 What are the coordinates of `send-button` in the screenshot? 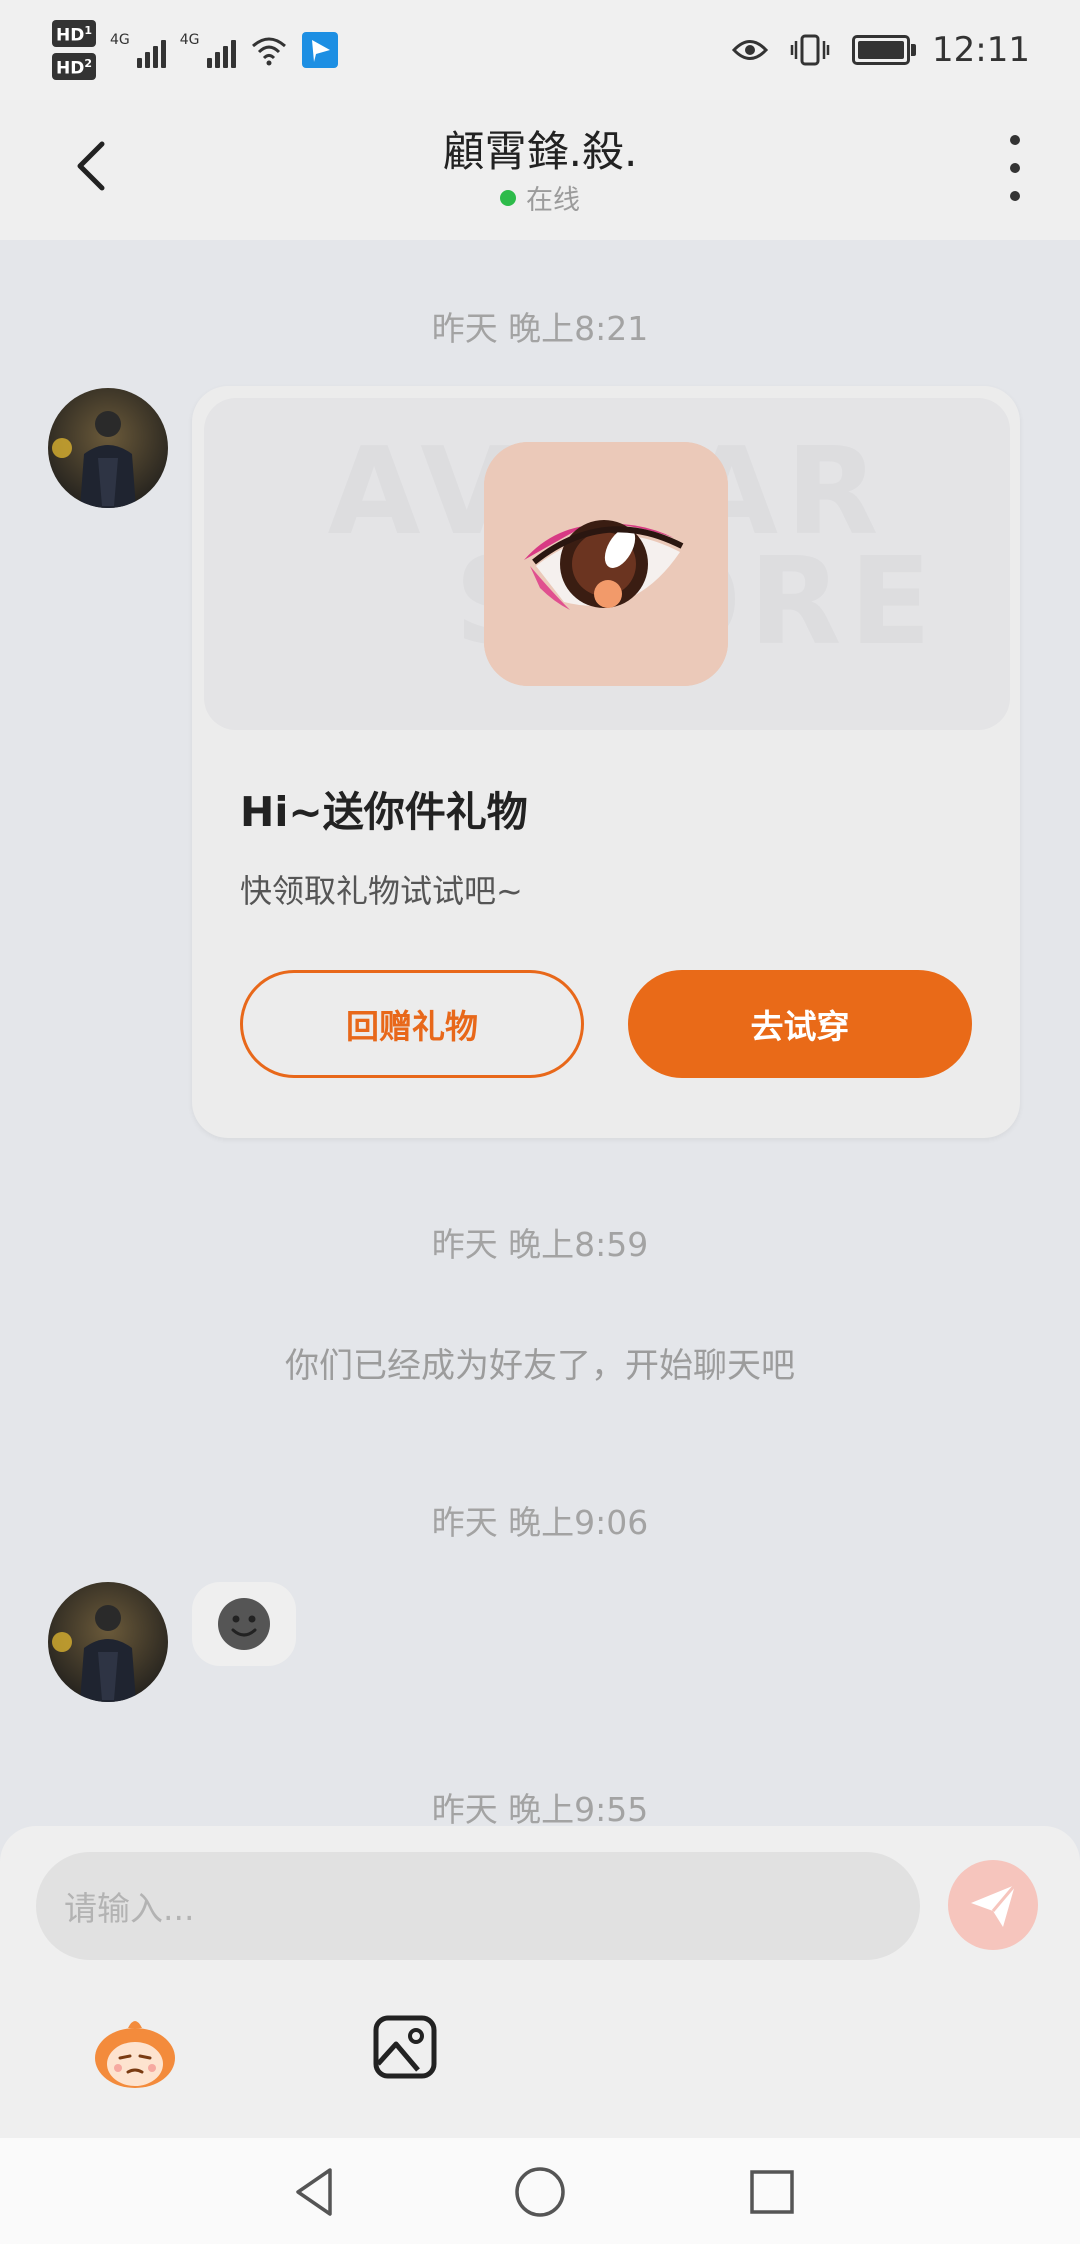 It's located at (993, 1905).